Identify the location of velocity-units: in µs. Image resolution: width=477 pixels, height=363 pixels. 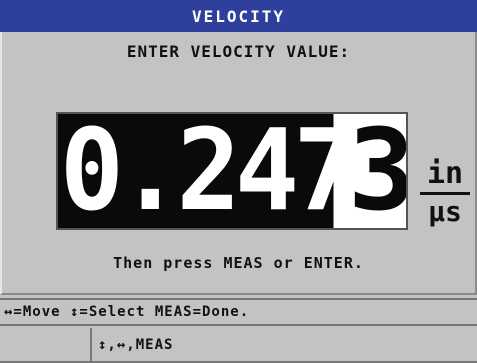
(445, 192).